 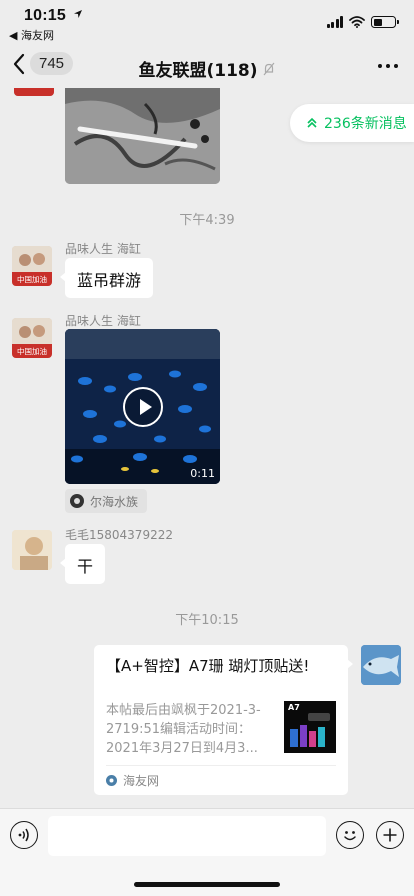 What do you see at coordinates (208, 666) in the screenshot?
I see `link-card-title: 【A+智控】A7珊 瑚灯顶贴送!` at bounding box center [208, 666].